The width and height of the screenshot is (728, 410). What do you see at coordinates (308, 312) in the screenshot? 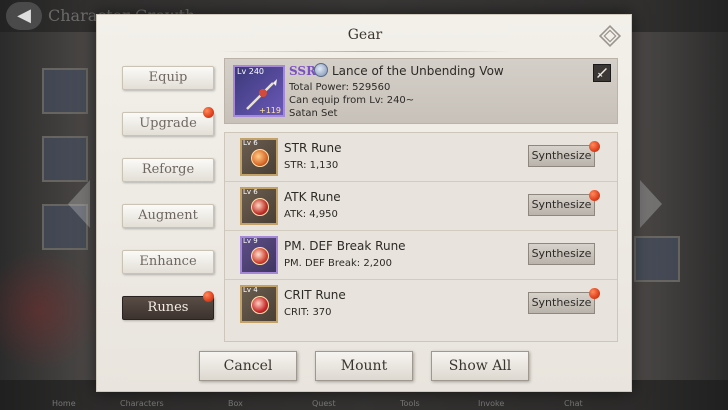
I see `rune-stat: CRIT: 370` at bounding box center [308, 312].